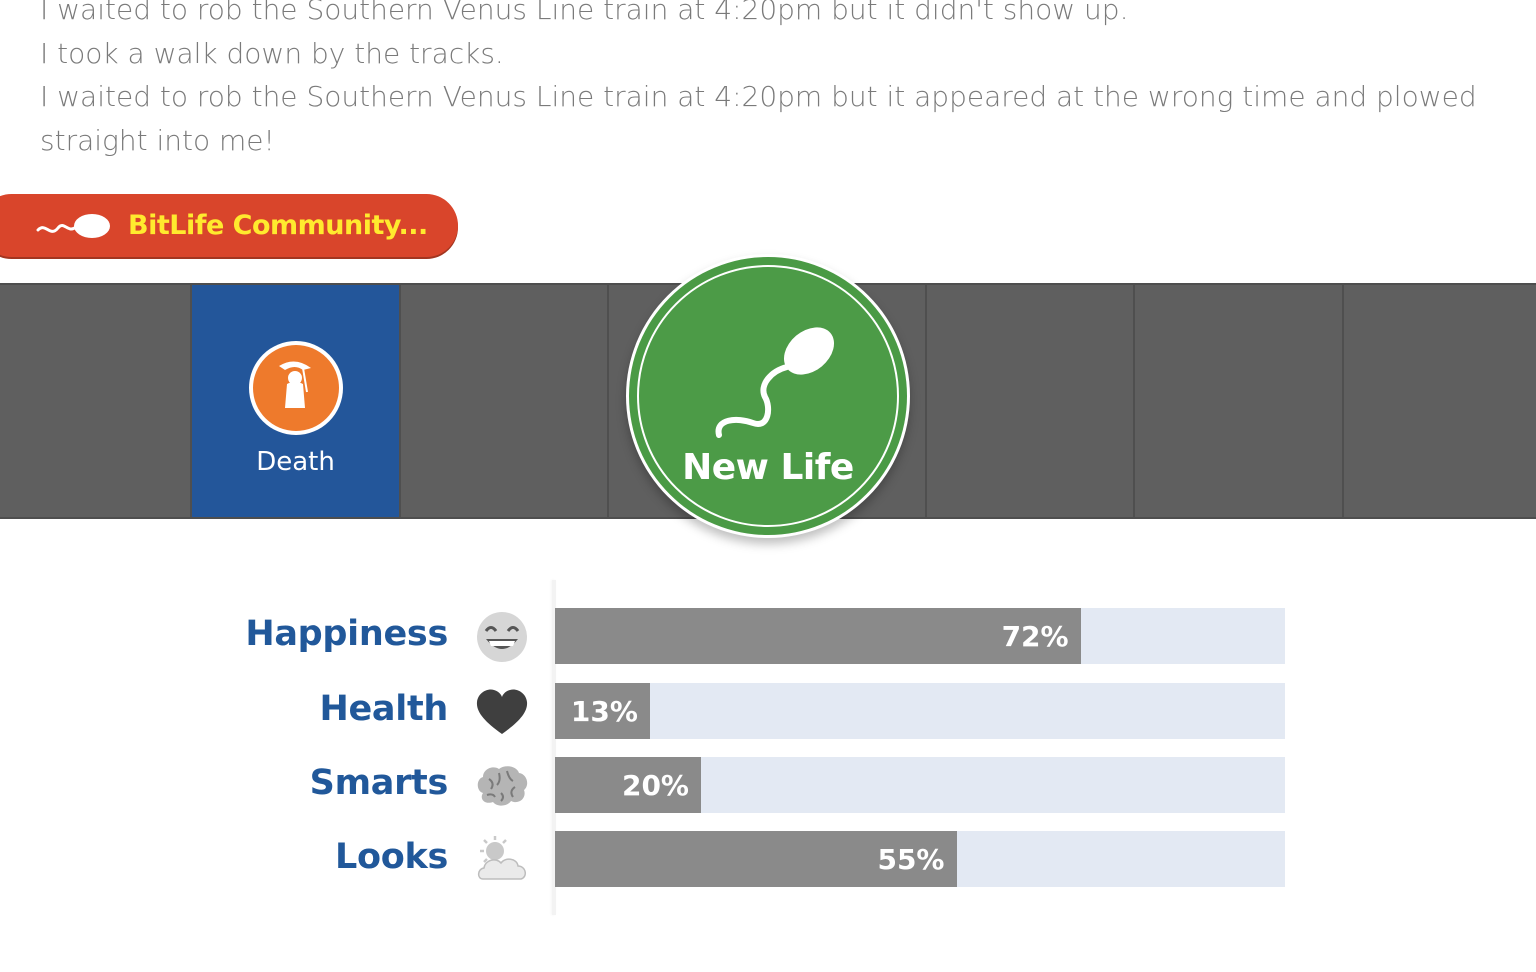  I want to click on stat-bar-track: 13%, so click(920, 711).